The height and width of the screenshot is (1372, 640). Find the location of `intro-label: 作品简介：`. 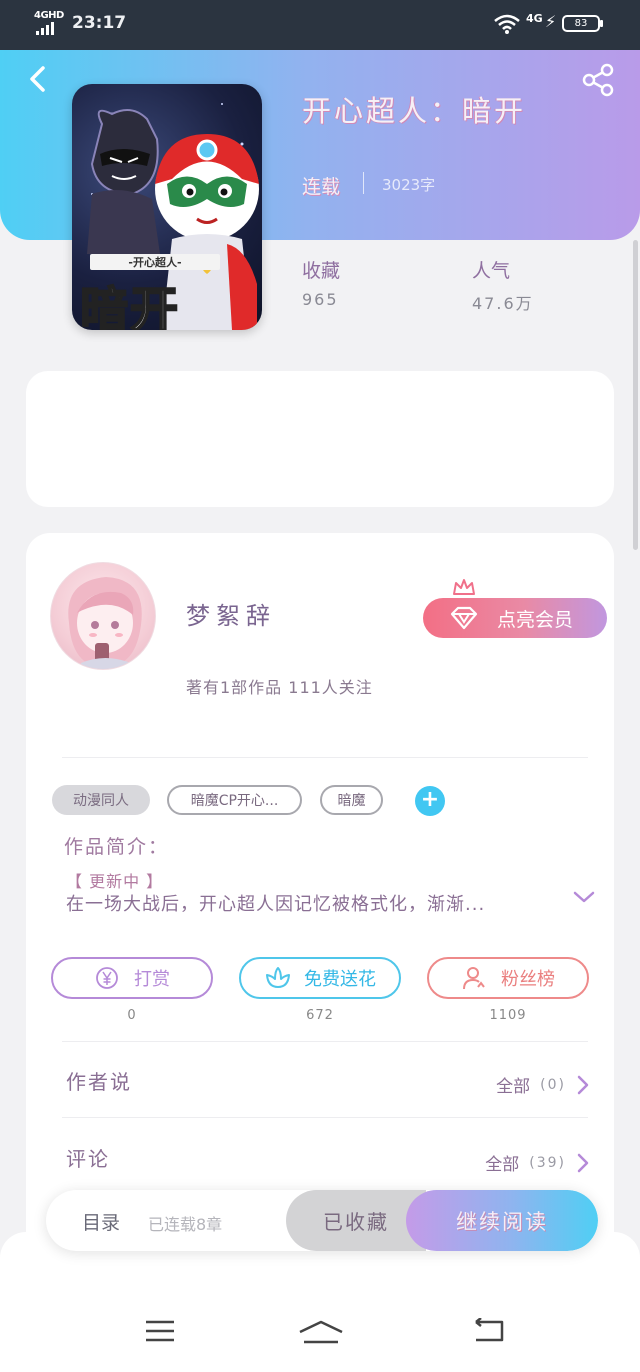

intro-label: 作品简介： is located at coordinates (117, 847).